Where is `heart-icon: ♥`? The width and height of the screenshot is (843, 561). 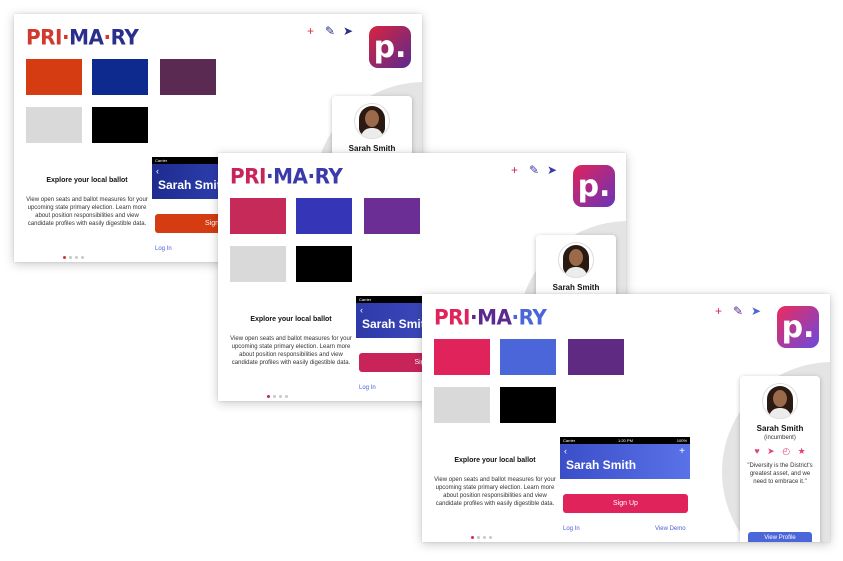 heart-icon: ♥ is located at coordinates (756, 451).